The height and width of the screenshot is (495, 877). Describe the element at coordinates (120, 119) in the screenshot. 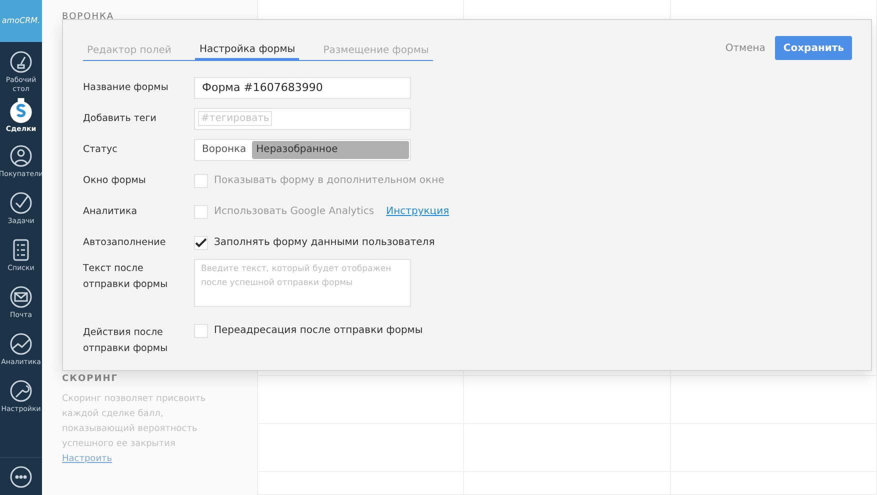

I see `field-label: Добавить теги` at that location.